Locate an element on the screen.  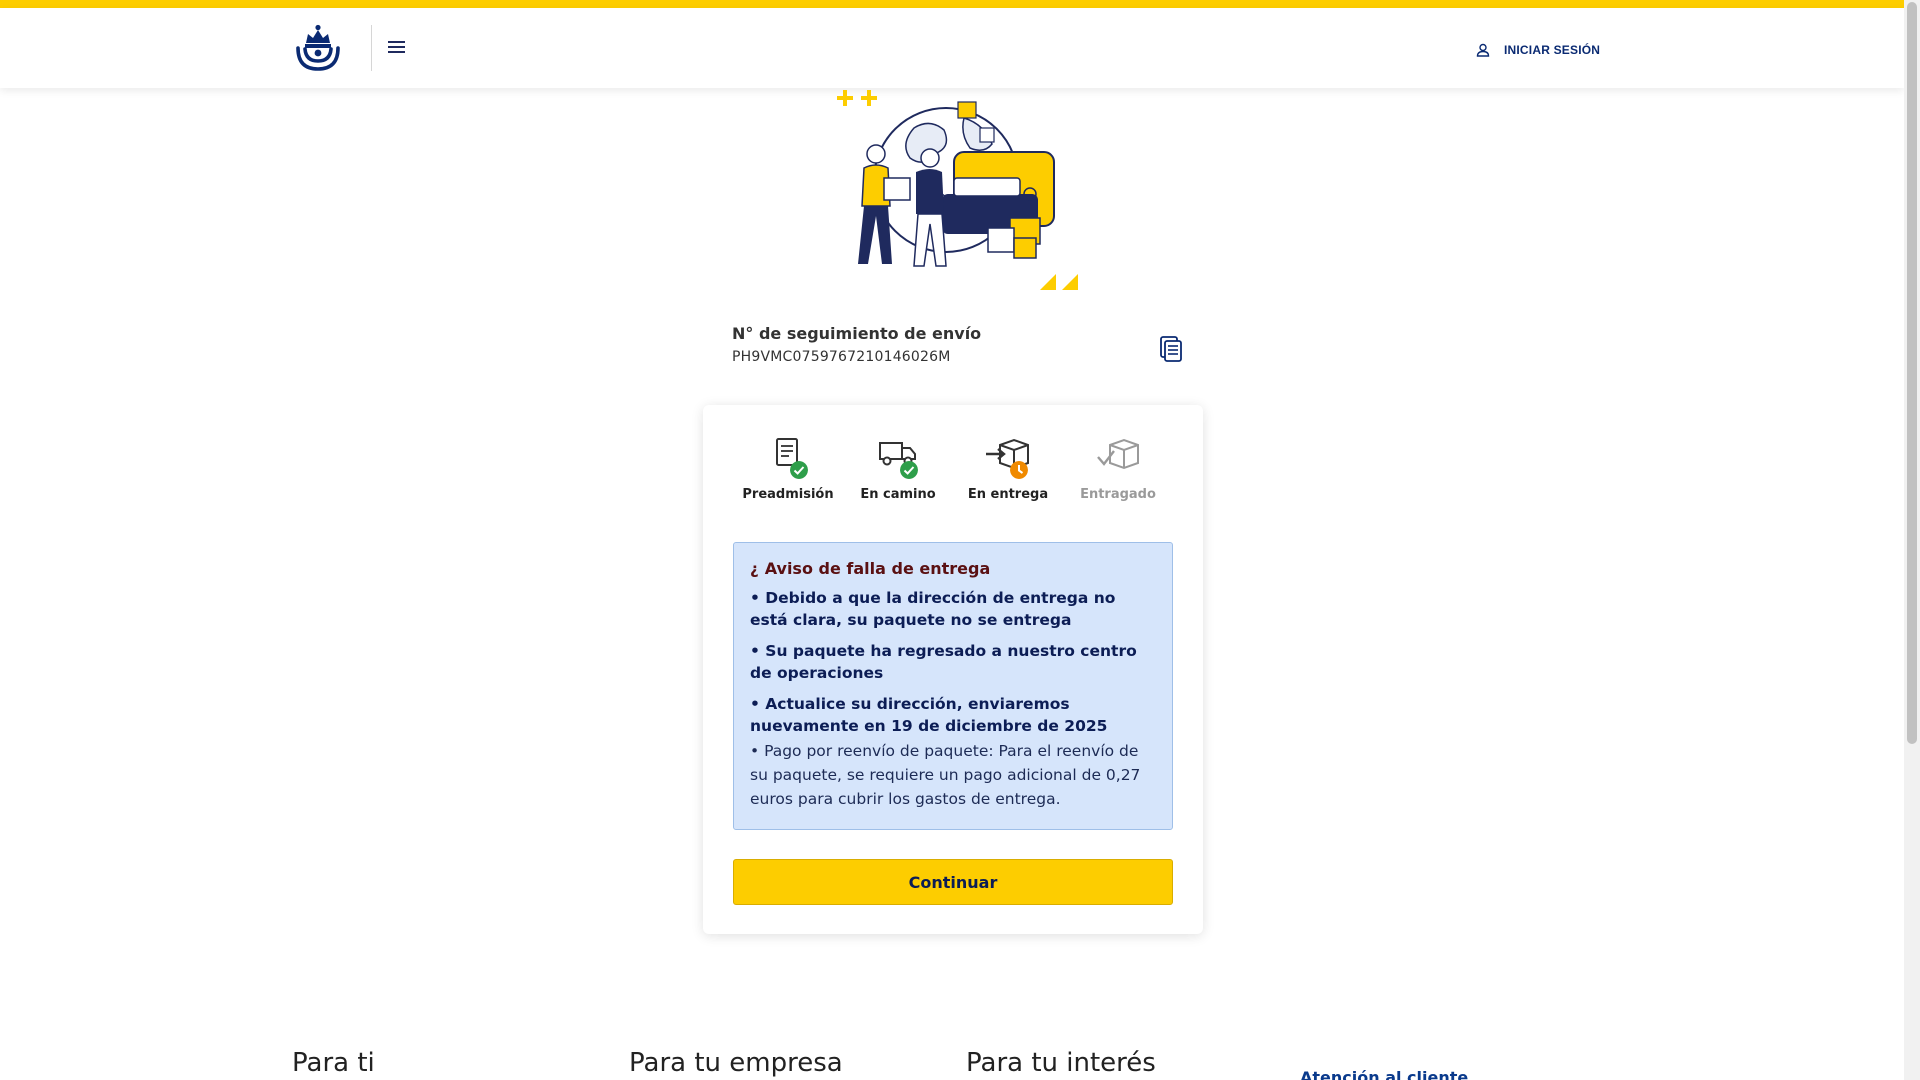
step-label: En entrega is located at coordinates (1008, 494).